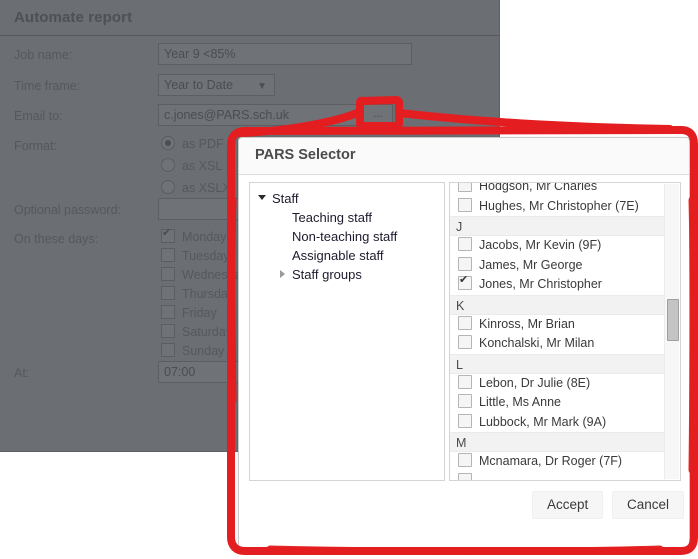  What do you see at coordinates (168, 331) in the screenshot?
I see `checkbox-icon-saturday` at bounding box center [168, 331].